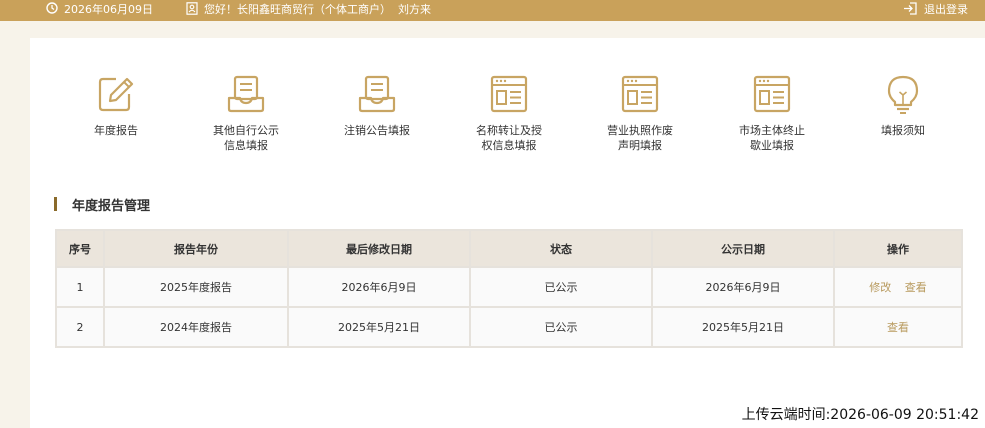  Describe the element at coordinates (379, 327) in the screenshot. I see `cell-modified: 2025年5月21日` at that location.